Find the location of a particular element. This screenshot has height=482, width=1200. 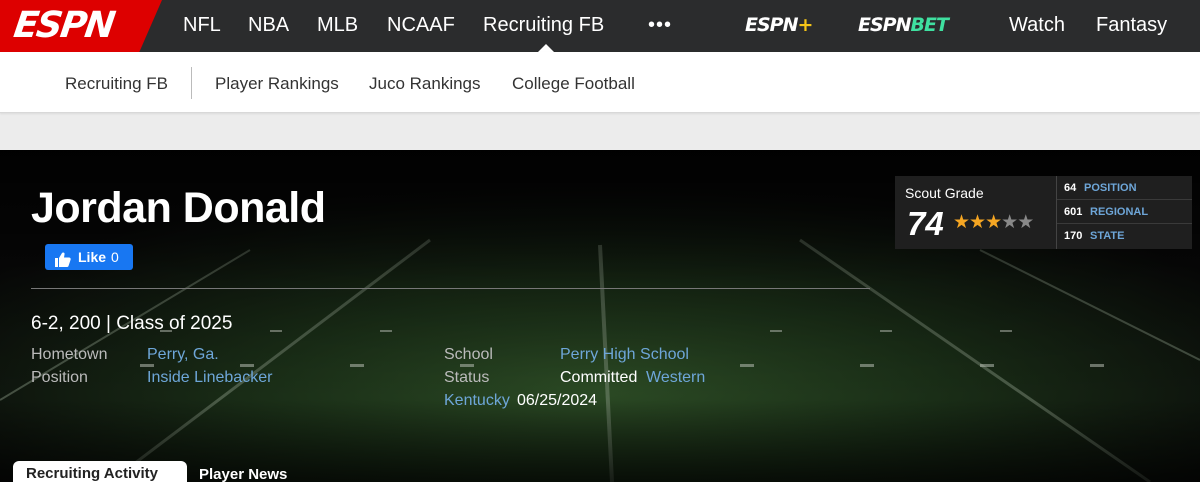

hometown-link: Perry, Ga. is located at coordinates (183, 355).